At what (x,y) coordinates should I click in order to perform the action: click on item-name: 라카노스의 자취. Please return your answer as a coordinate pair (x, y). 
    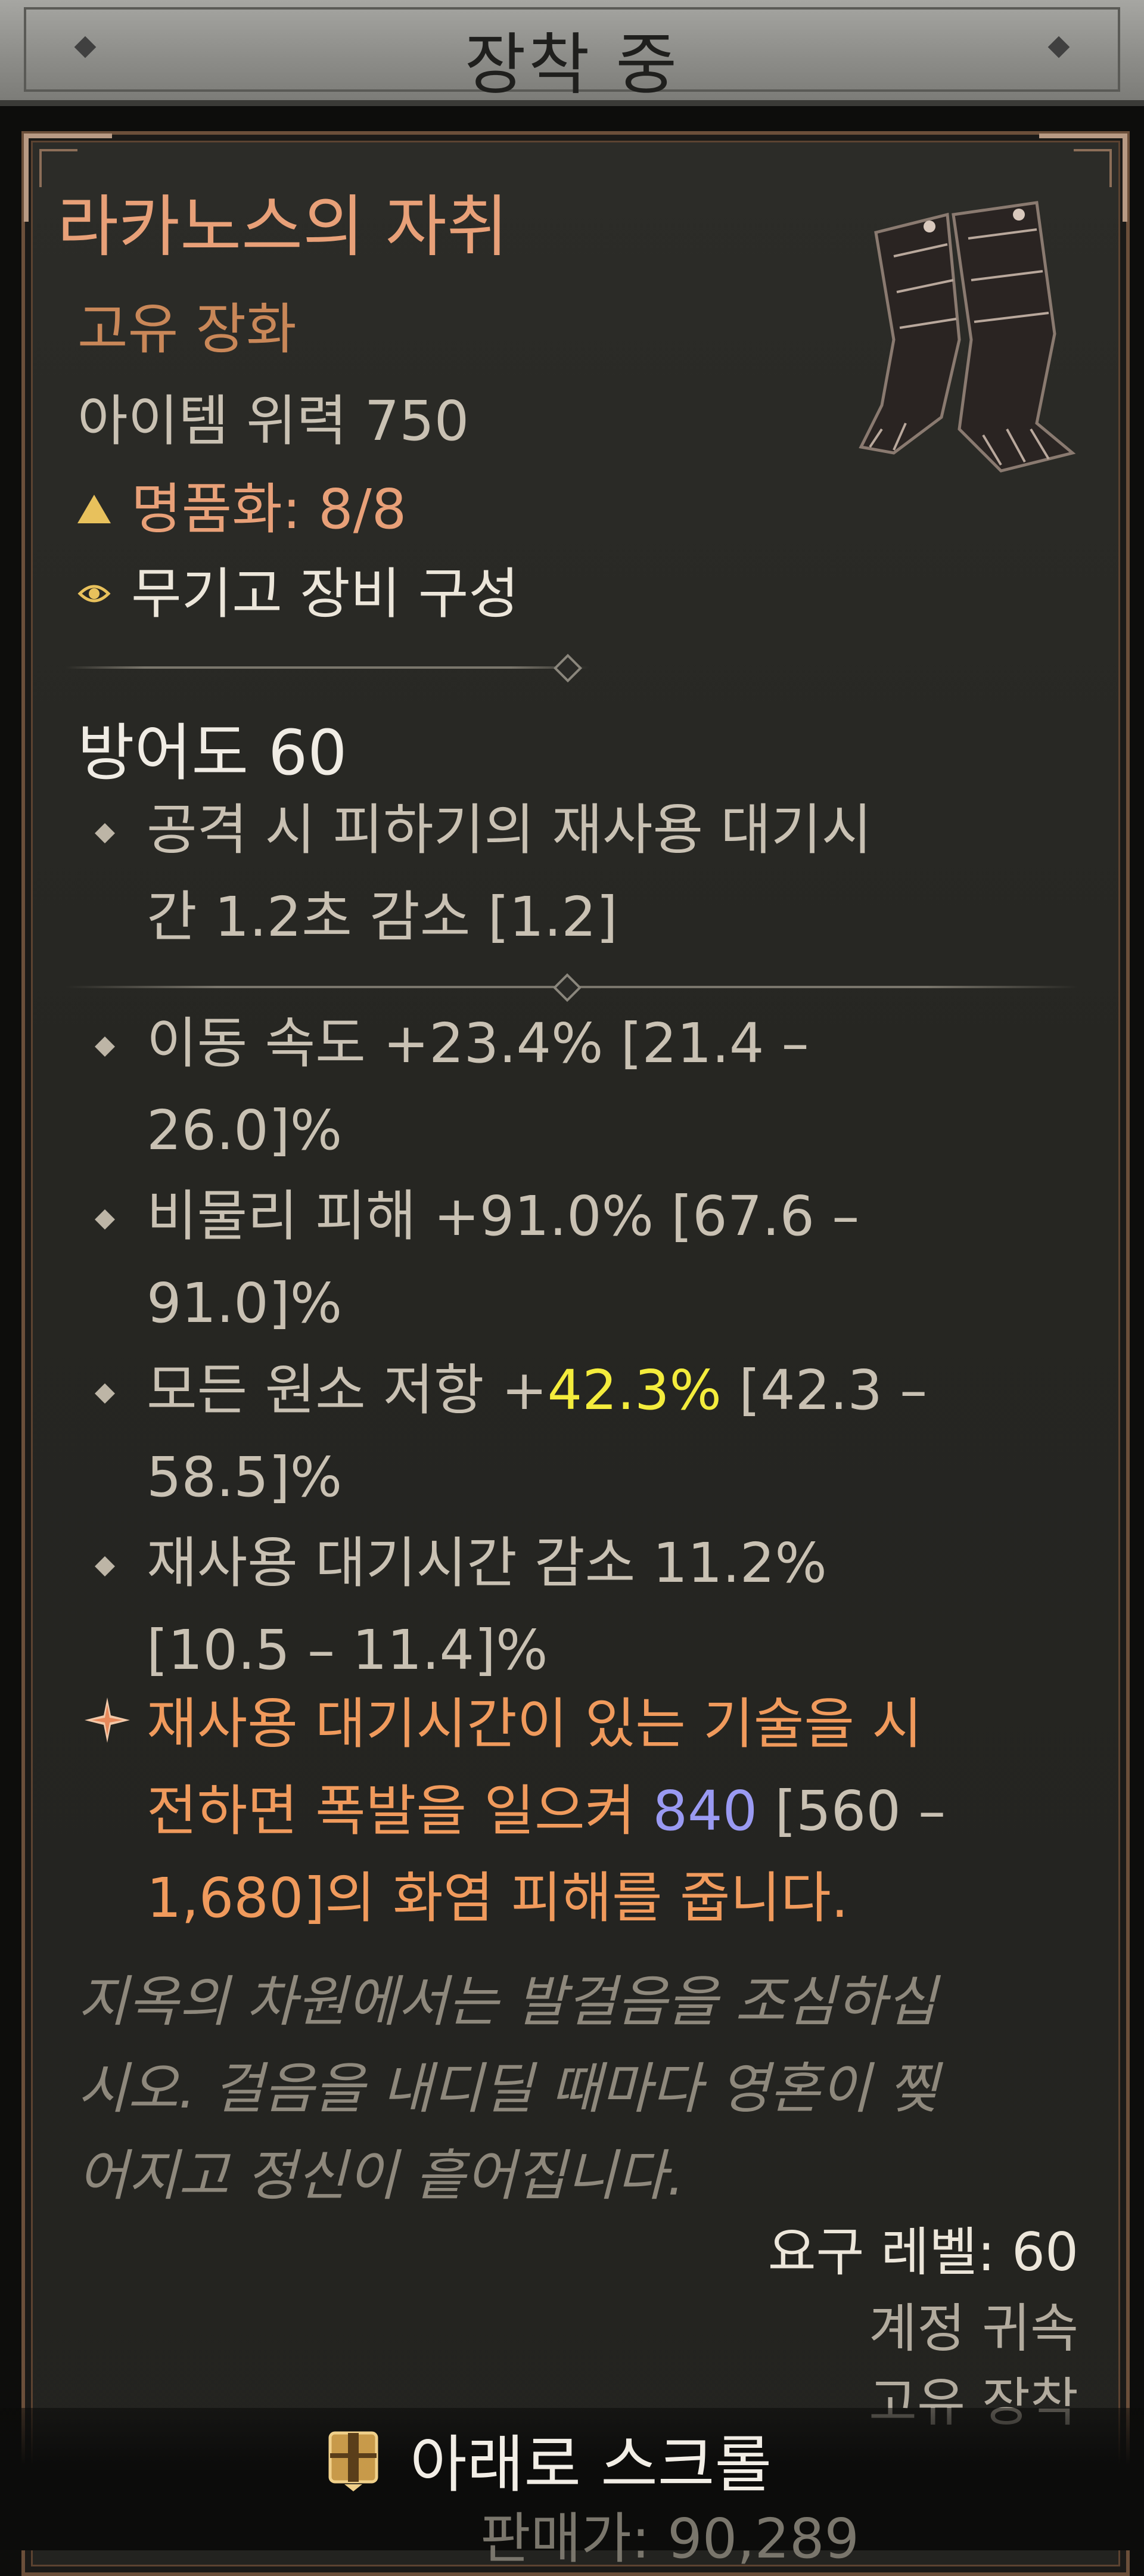
    Looking at the image, I should click on (282, 227).